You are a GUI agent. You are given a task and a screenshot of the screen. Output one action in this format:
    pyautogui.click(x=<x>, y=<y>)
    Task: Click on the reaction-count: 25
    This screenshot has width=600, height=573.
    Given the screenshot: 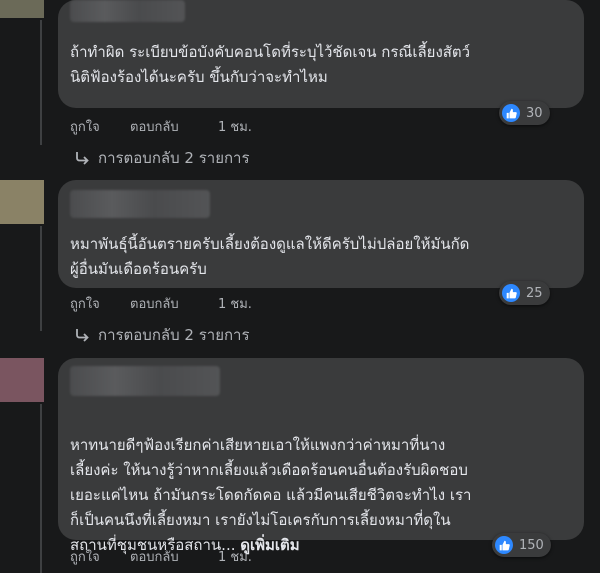 What is the action you would take?
    pyautogui.click(x=524, y=293)
    